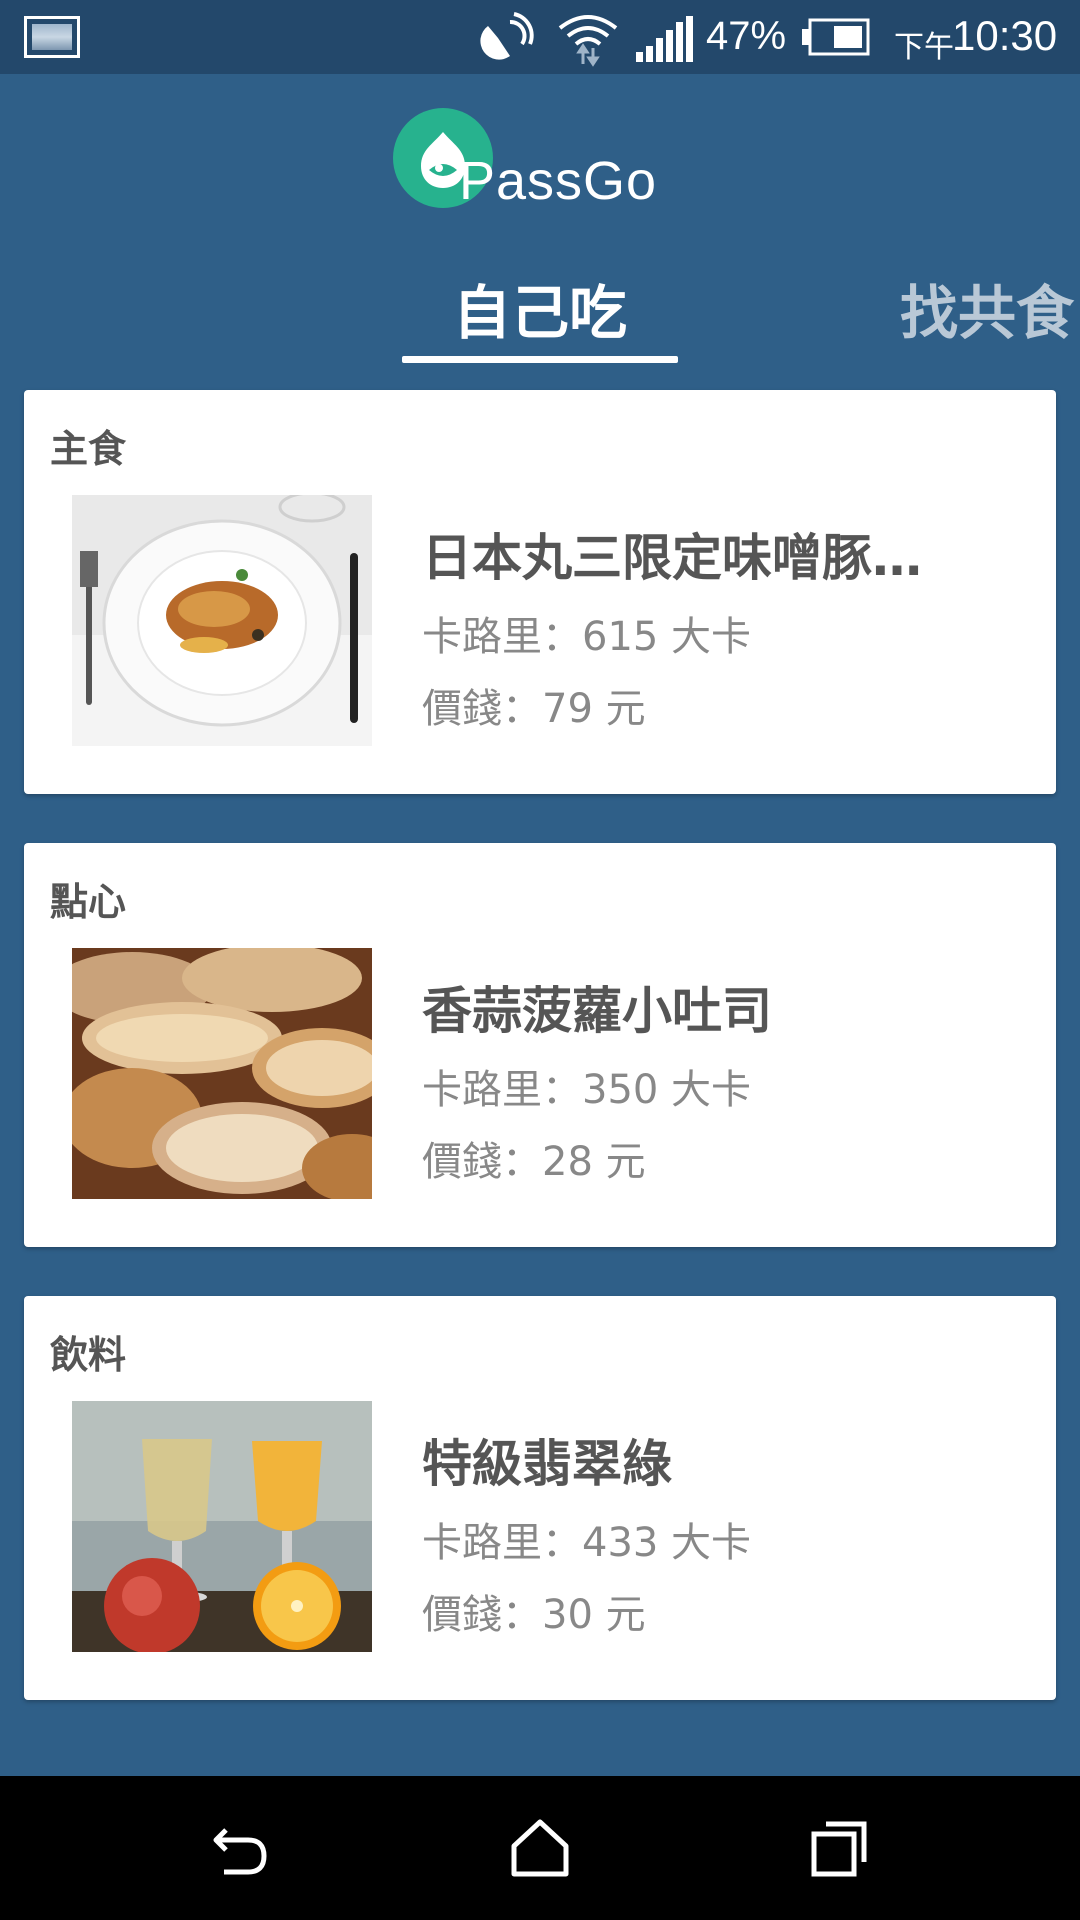 This screenshot has width=1080, height=1920. What do you see at coordinates (987, 308) in the screenshot?
I see `tab-find-group-meal: 找共食` at bounding box center [987, 308].